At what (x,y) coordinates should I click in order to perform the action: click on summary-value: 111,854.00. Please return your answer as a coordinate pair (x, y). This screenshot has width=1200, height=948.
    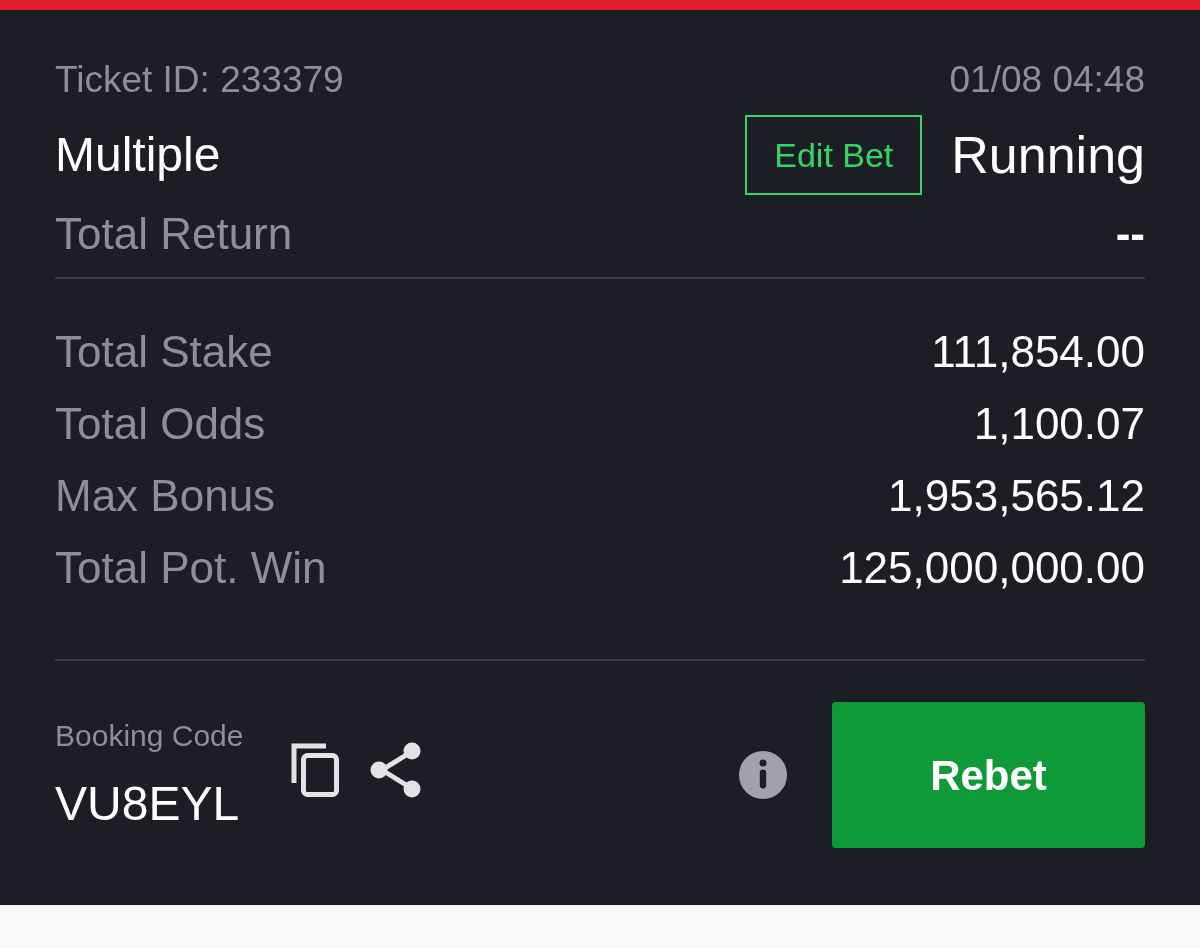
    Looking at the image, I should click on (1038, 352).